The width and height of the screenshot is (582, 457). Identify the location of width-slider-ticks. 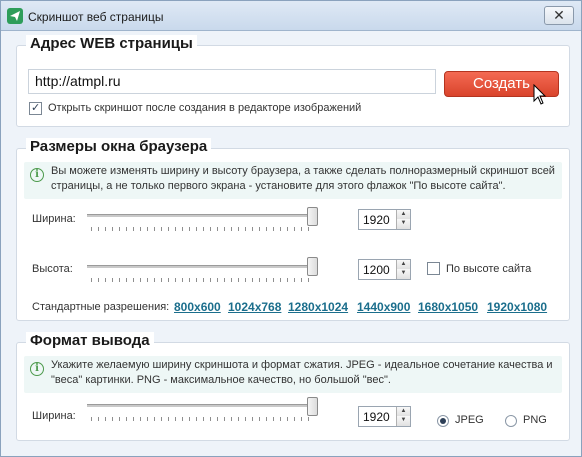
(203, 229).